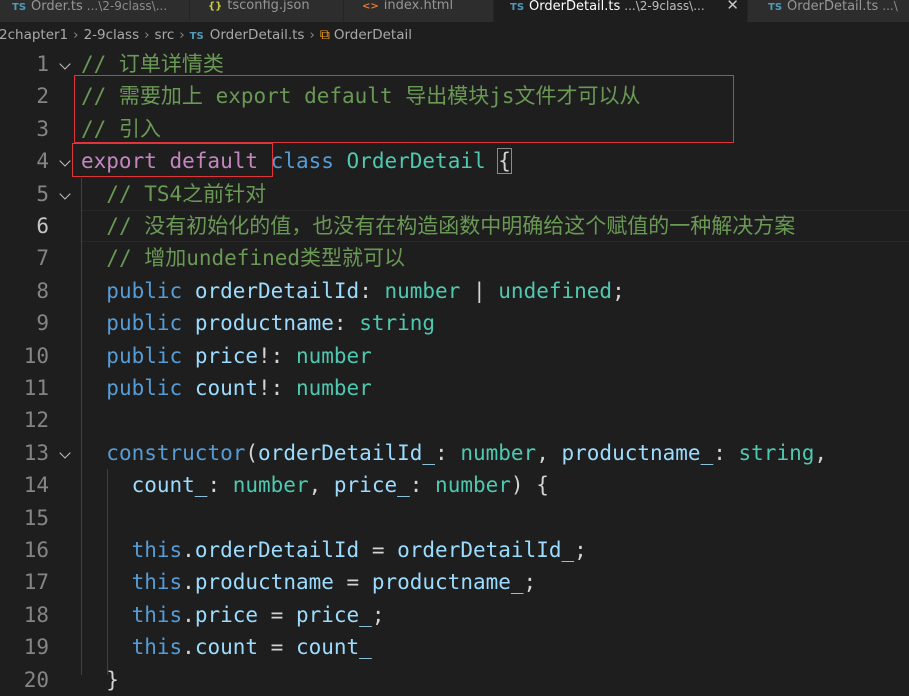 The image size is (909, 696). I want to click on line-number: 13, so click(36, 452).